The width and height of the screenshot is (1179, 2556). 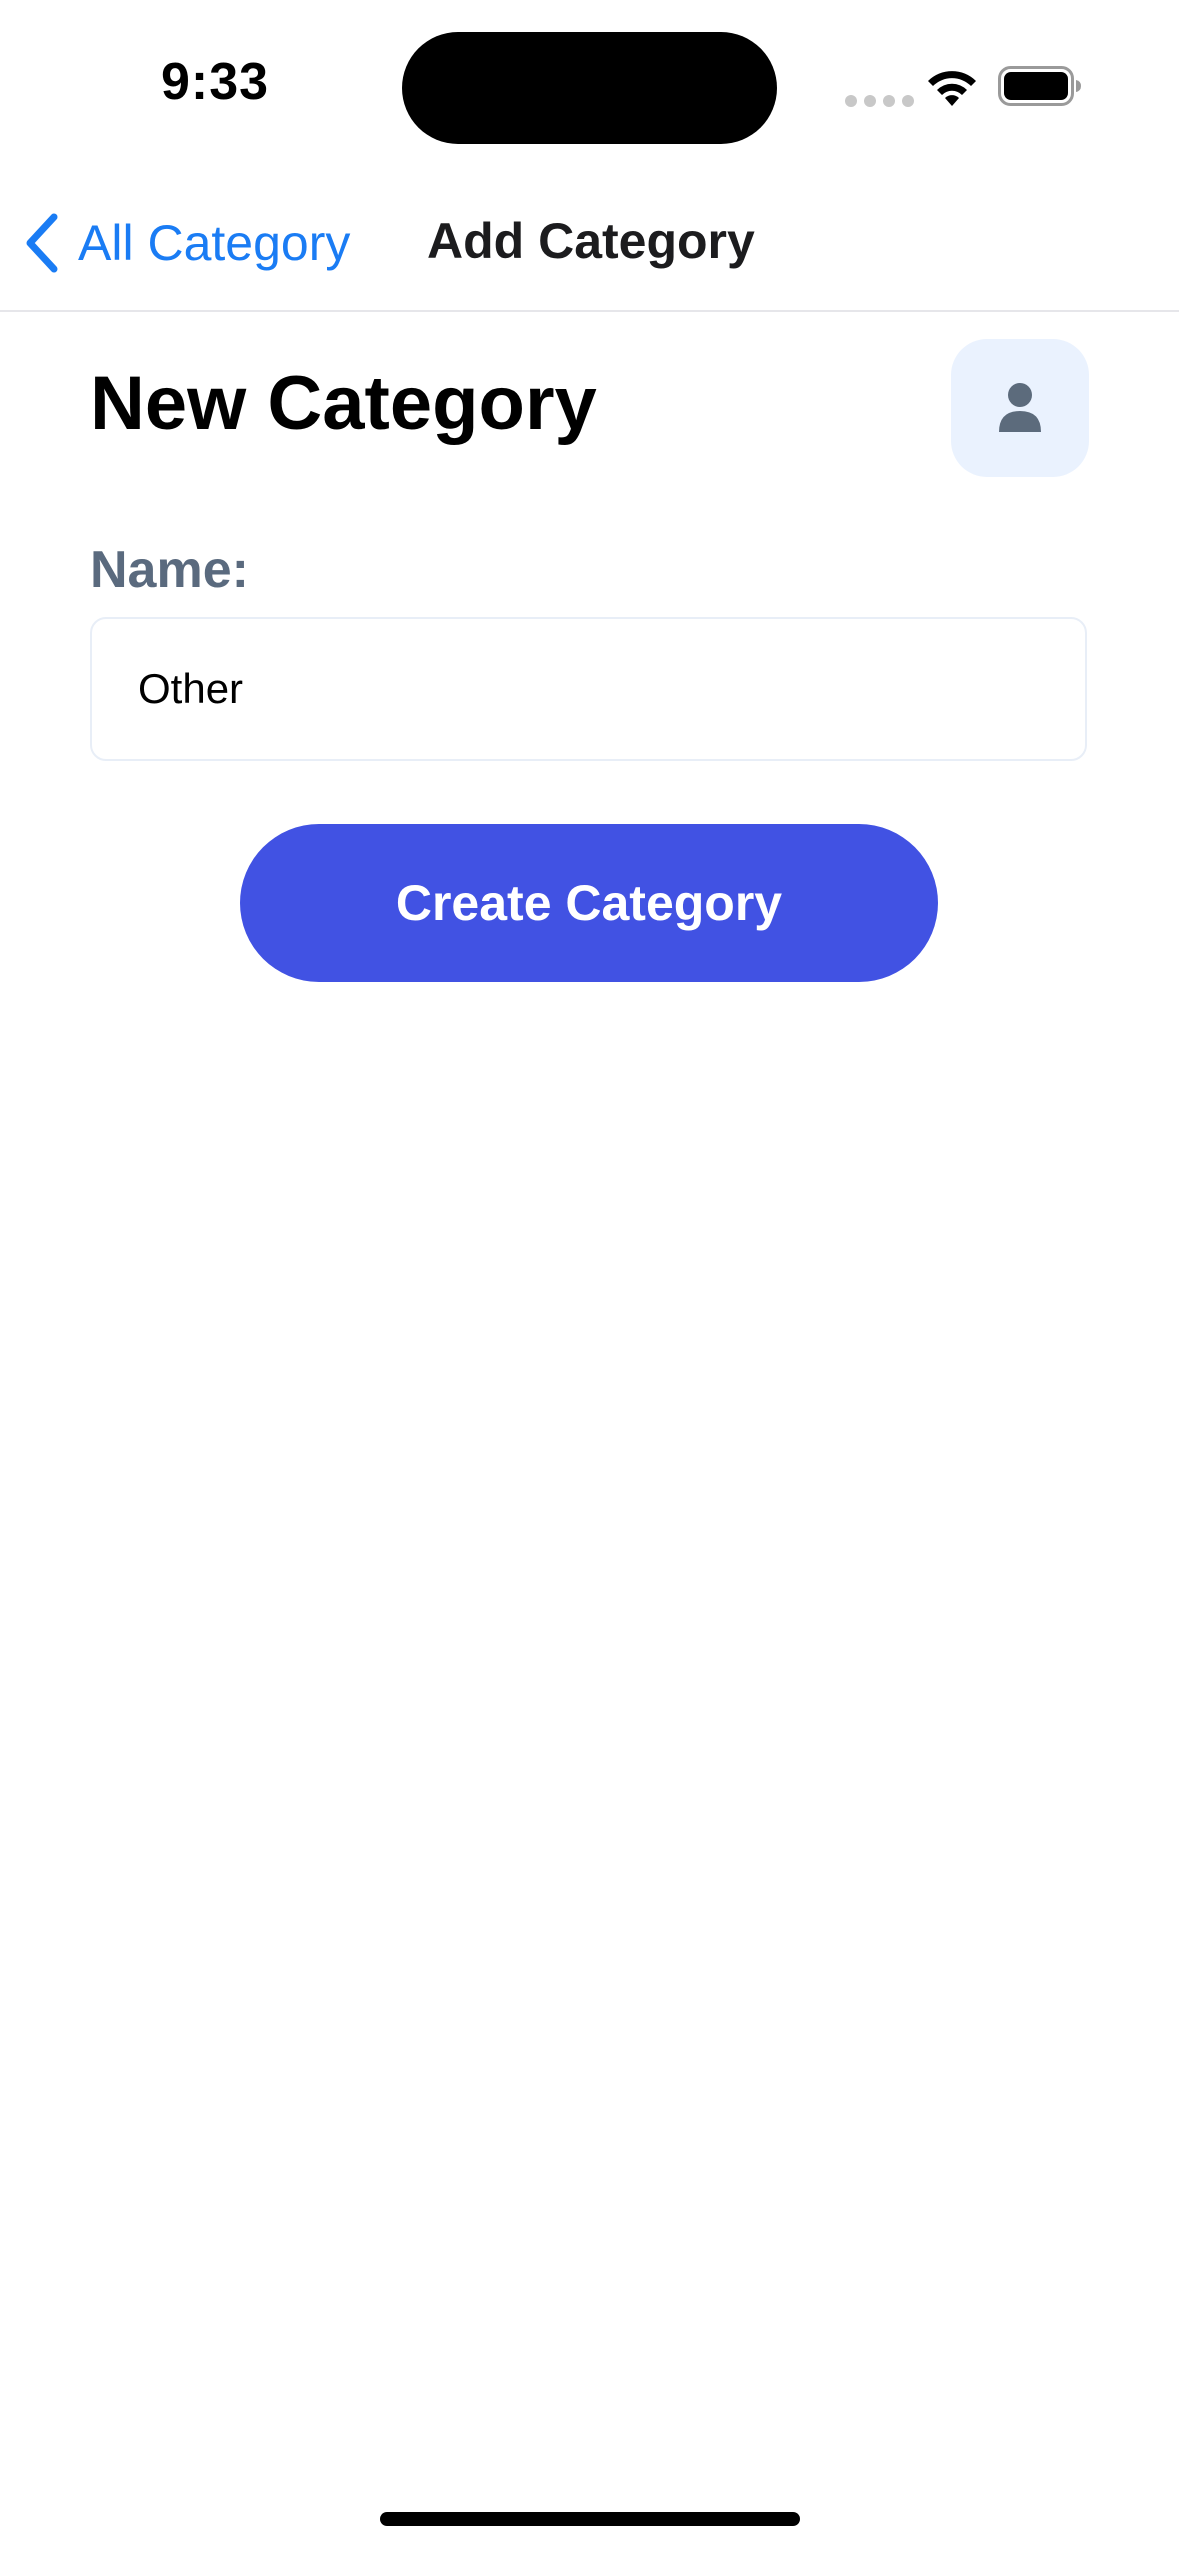 What do you see at coordinates (1039, 86) in the screenshot?
I see `battery-icon` at bounding box center [1039, 86].